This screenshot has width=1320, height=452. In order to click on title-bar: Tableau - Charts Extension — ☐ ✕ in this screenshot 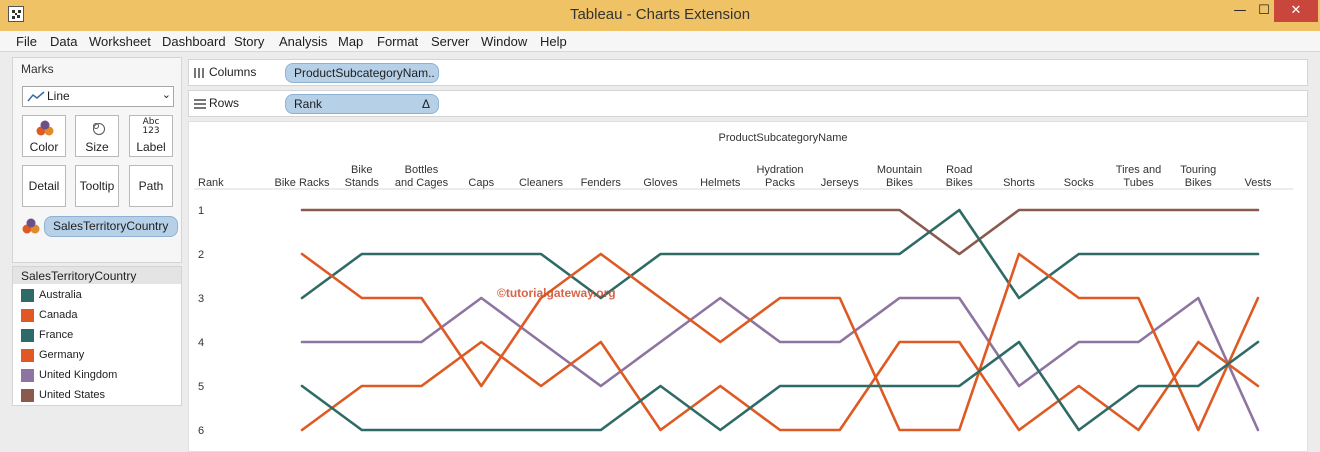, I will do `click(660, 15)`.